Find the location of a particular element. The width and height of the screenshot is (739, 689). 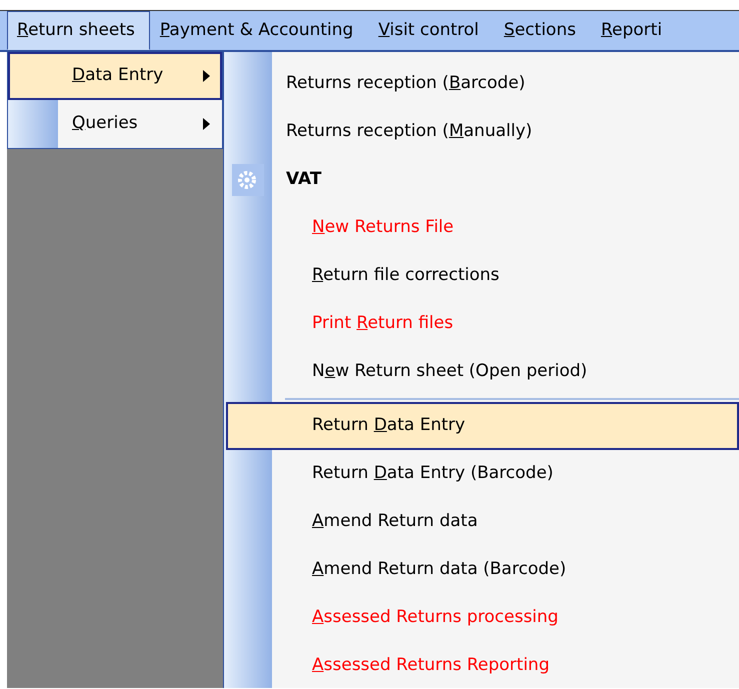

menu-item: Amend Return data (Barcode) is located at coordinates (481, 570).